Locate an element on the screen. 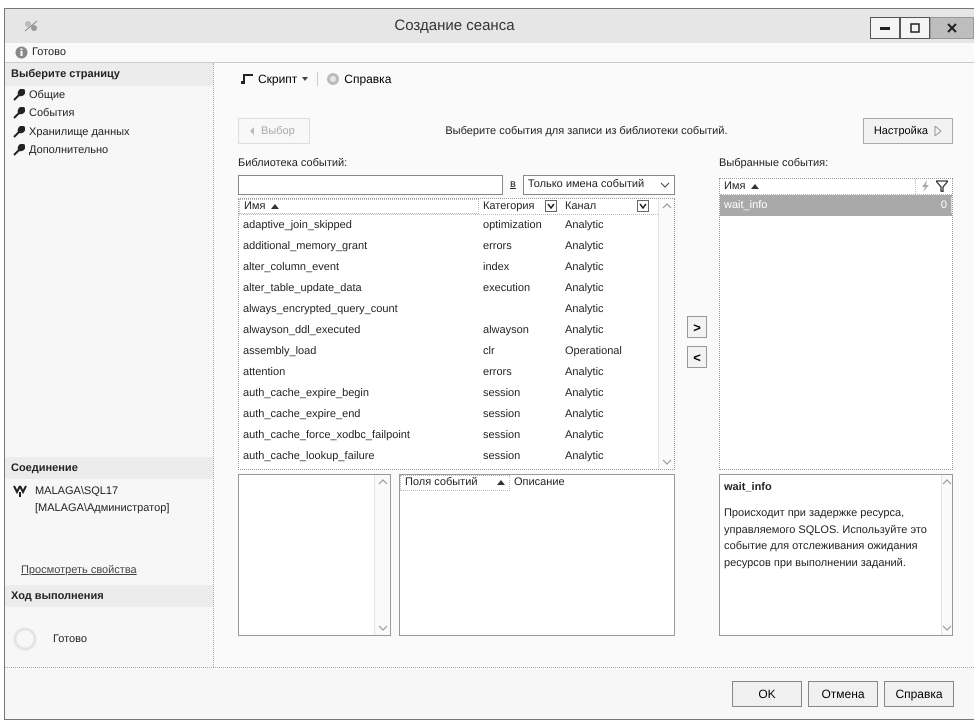  chevron-down-icon is located at coordinates (665, 184).